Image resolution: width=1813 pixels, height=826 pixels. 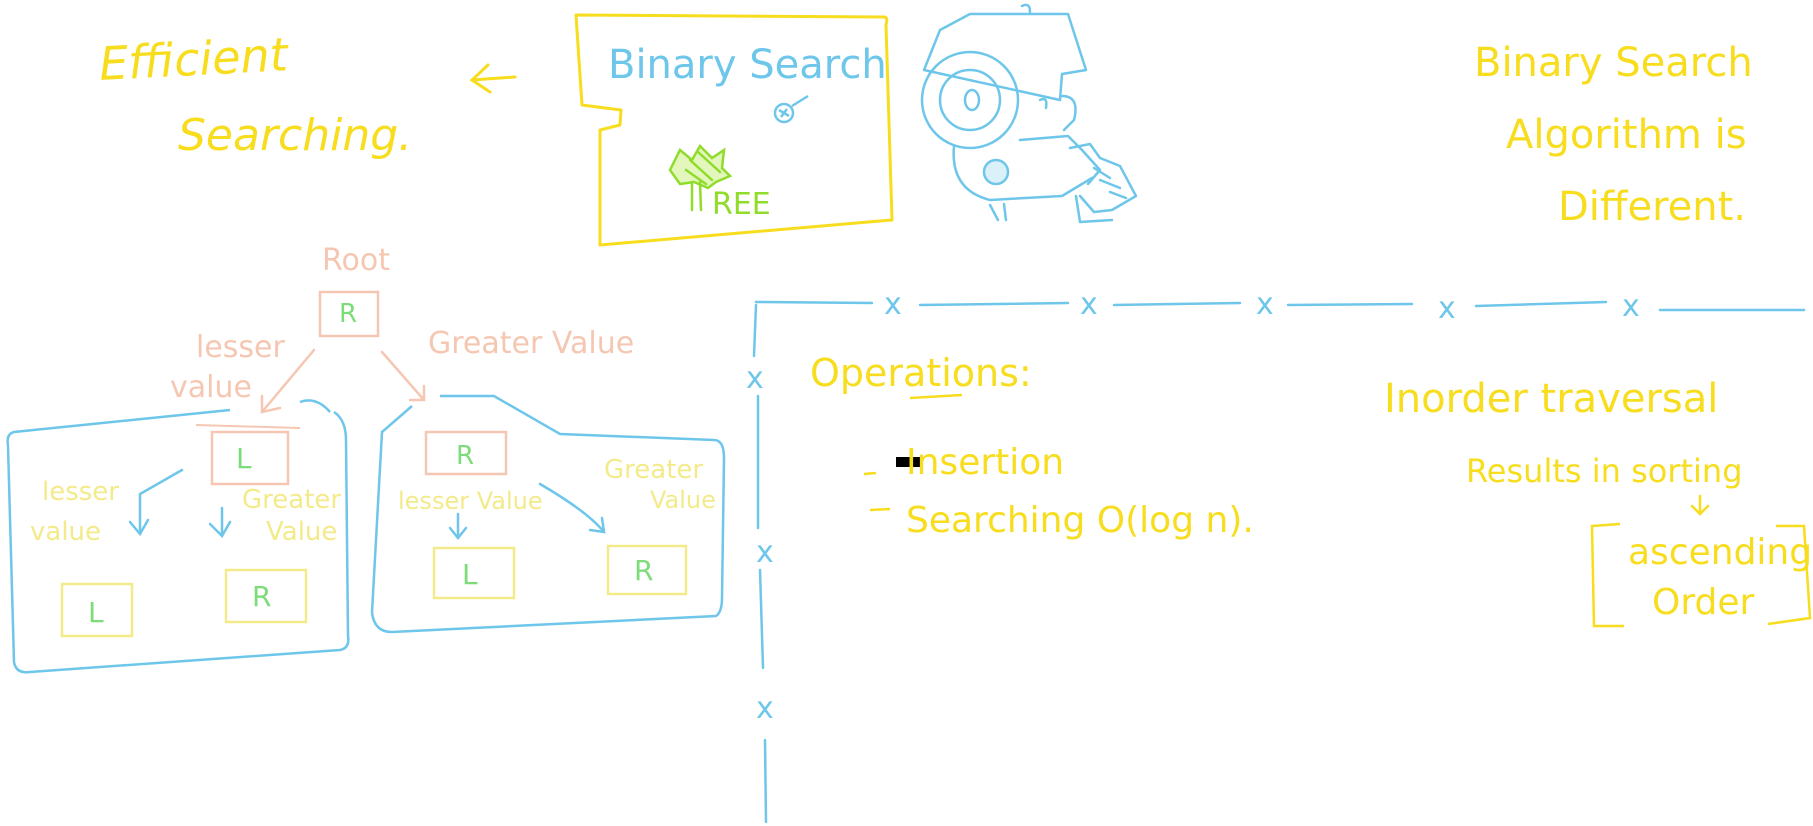 I want to click on note-right-line1: Binary Search, so click(x=1613, y=63).